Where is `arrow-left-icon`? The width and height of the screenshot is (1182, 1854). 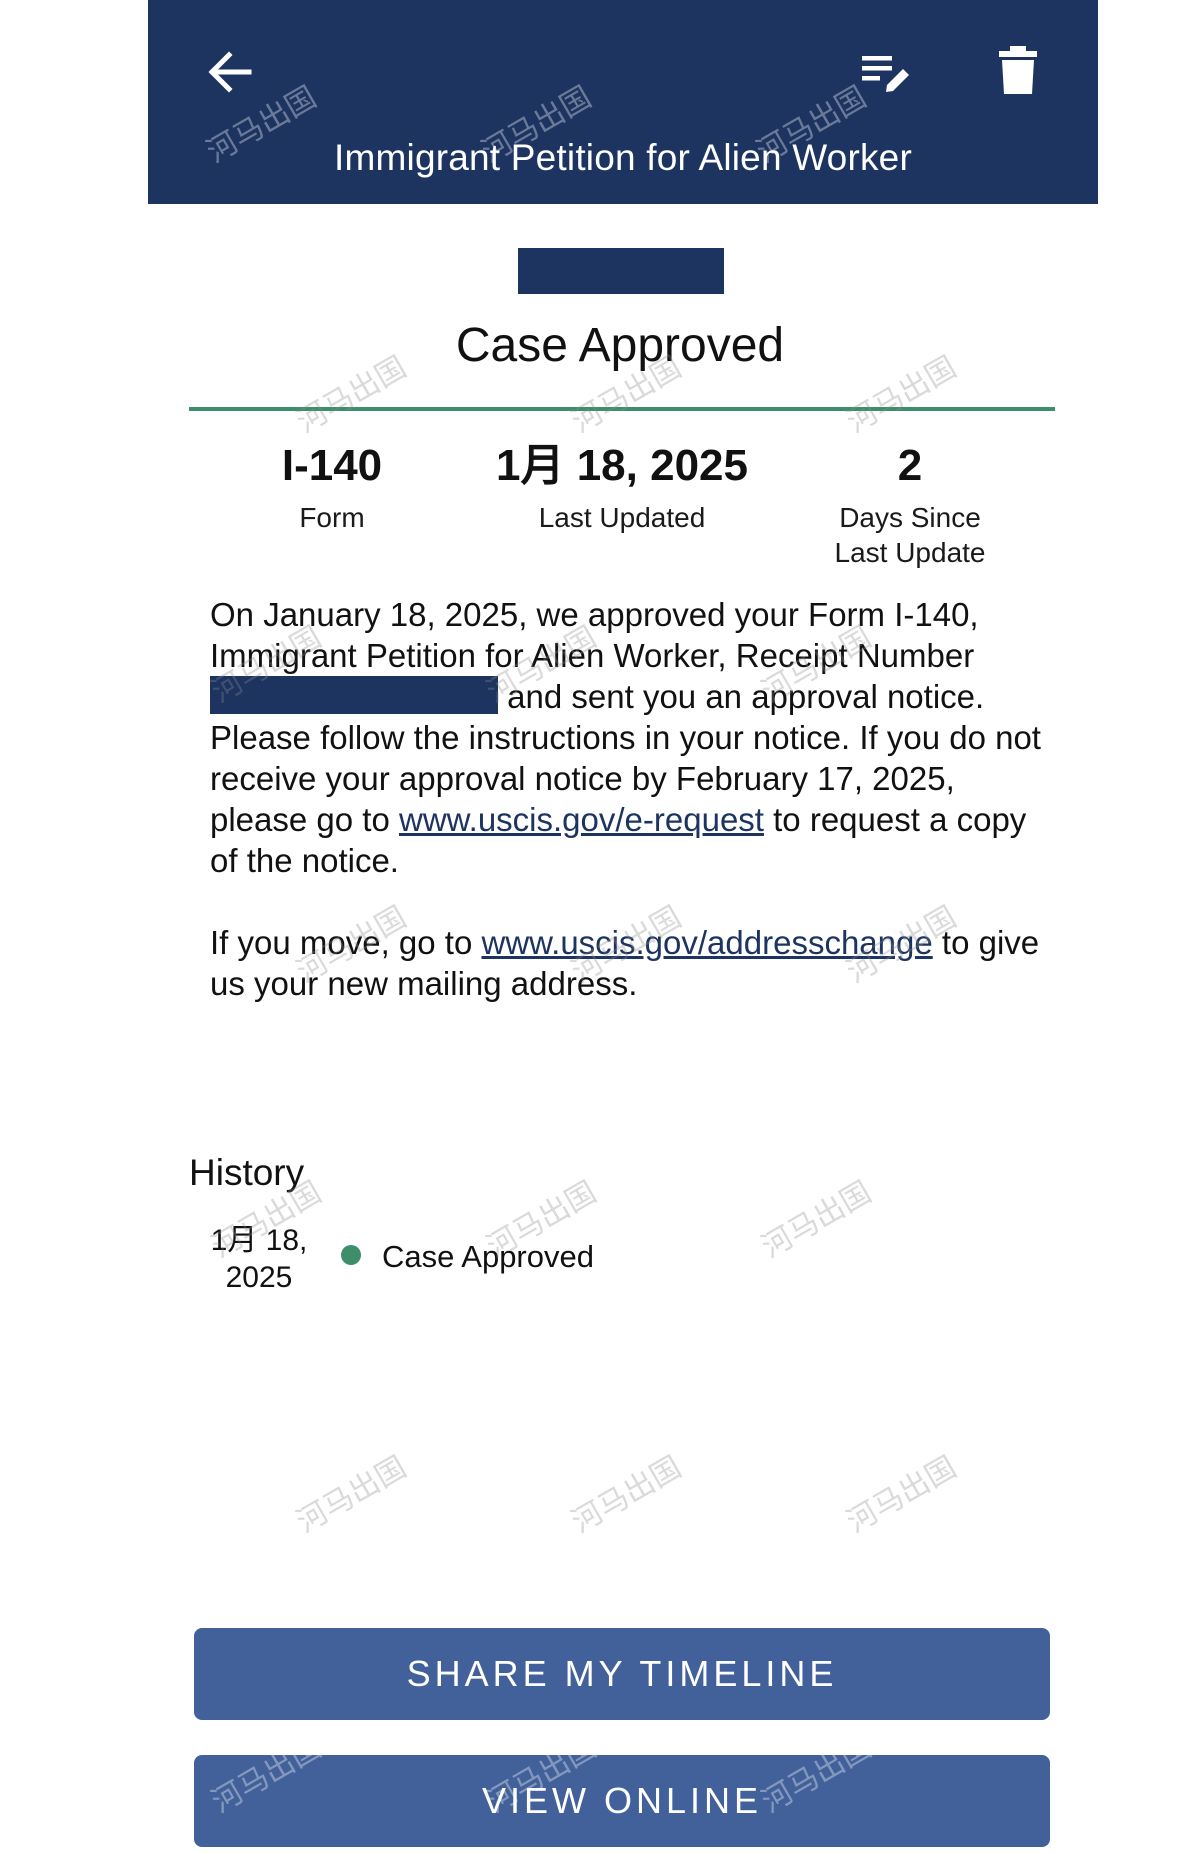
arrow-left-icon is located at coordinates (230, 72).